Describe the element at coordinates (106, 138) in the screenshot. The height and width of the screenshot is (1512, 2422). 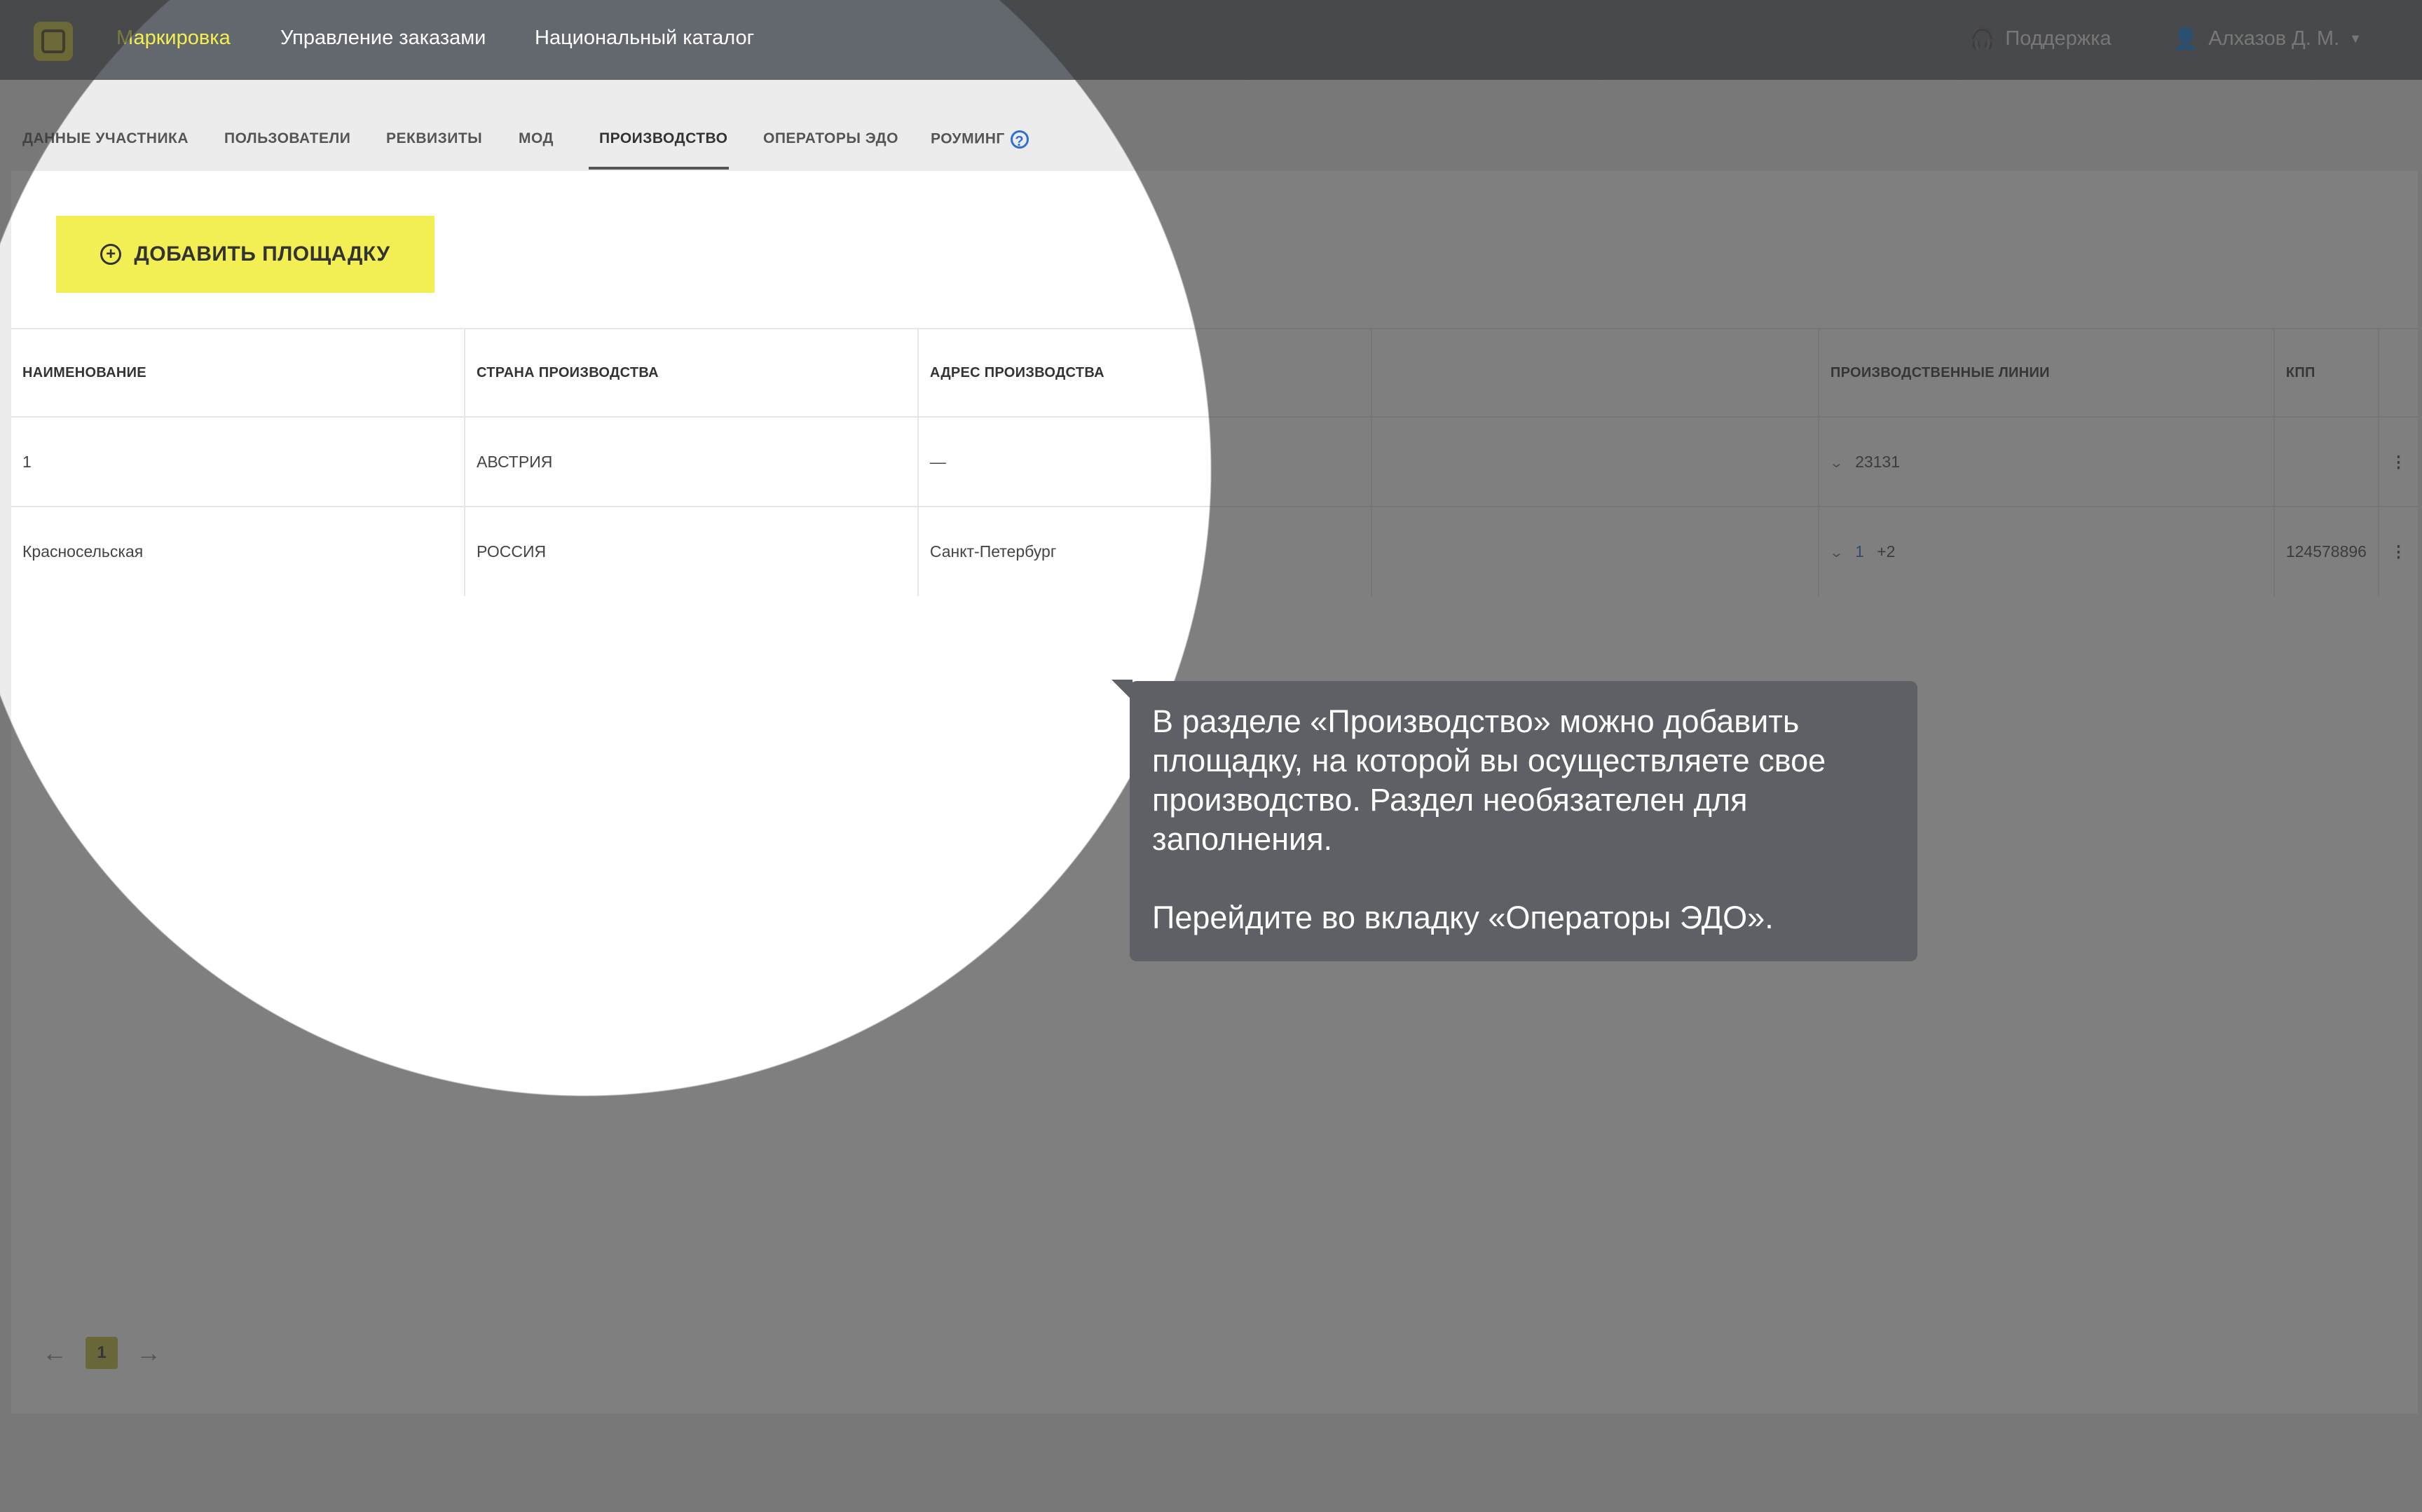
I see `tab-participant-data: ДАННЫЕ УЧАСТНИКА` at that location.